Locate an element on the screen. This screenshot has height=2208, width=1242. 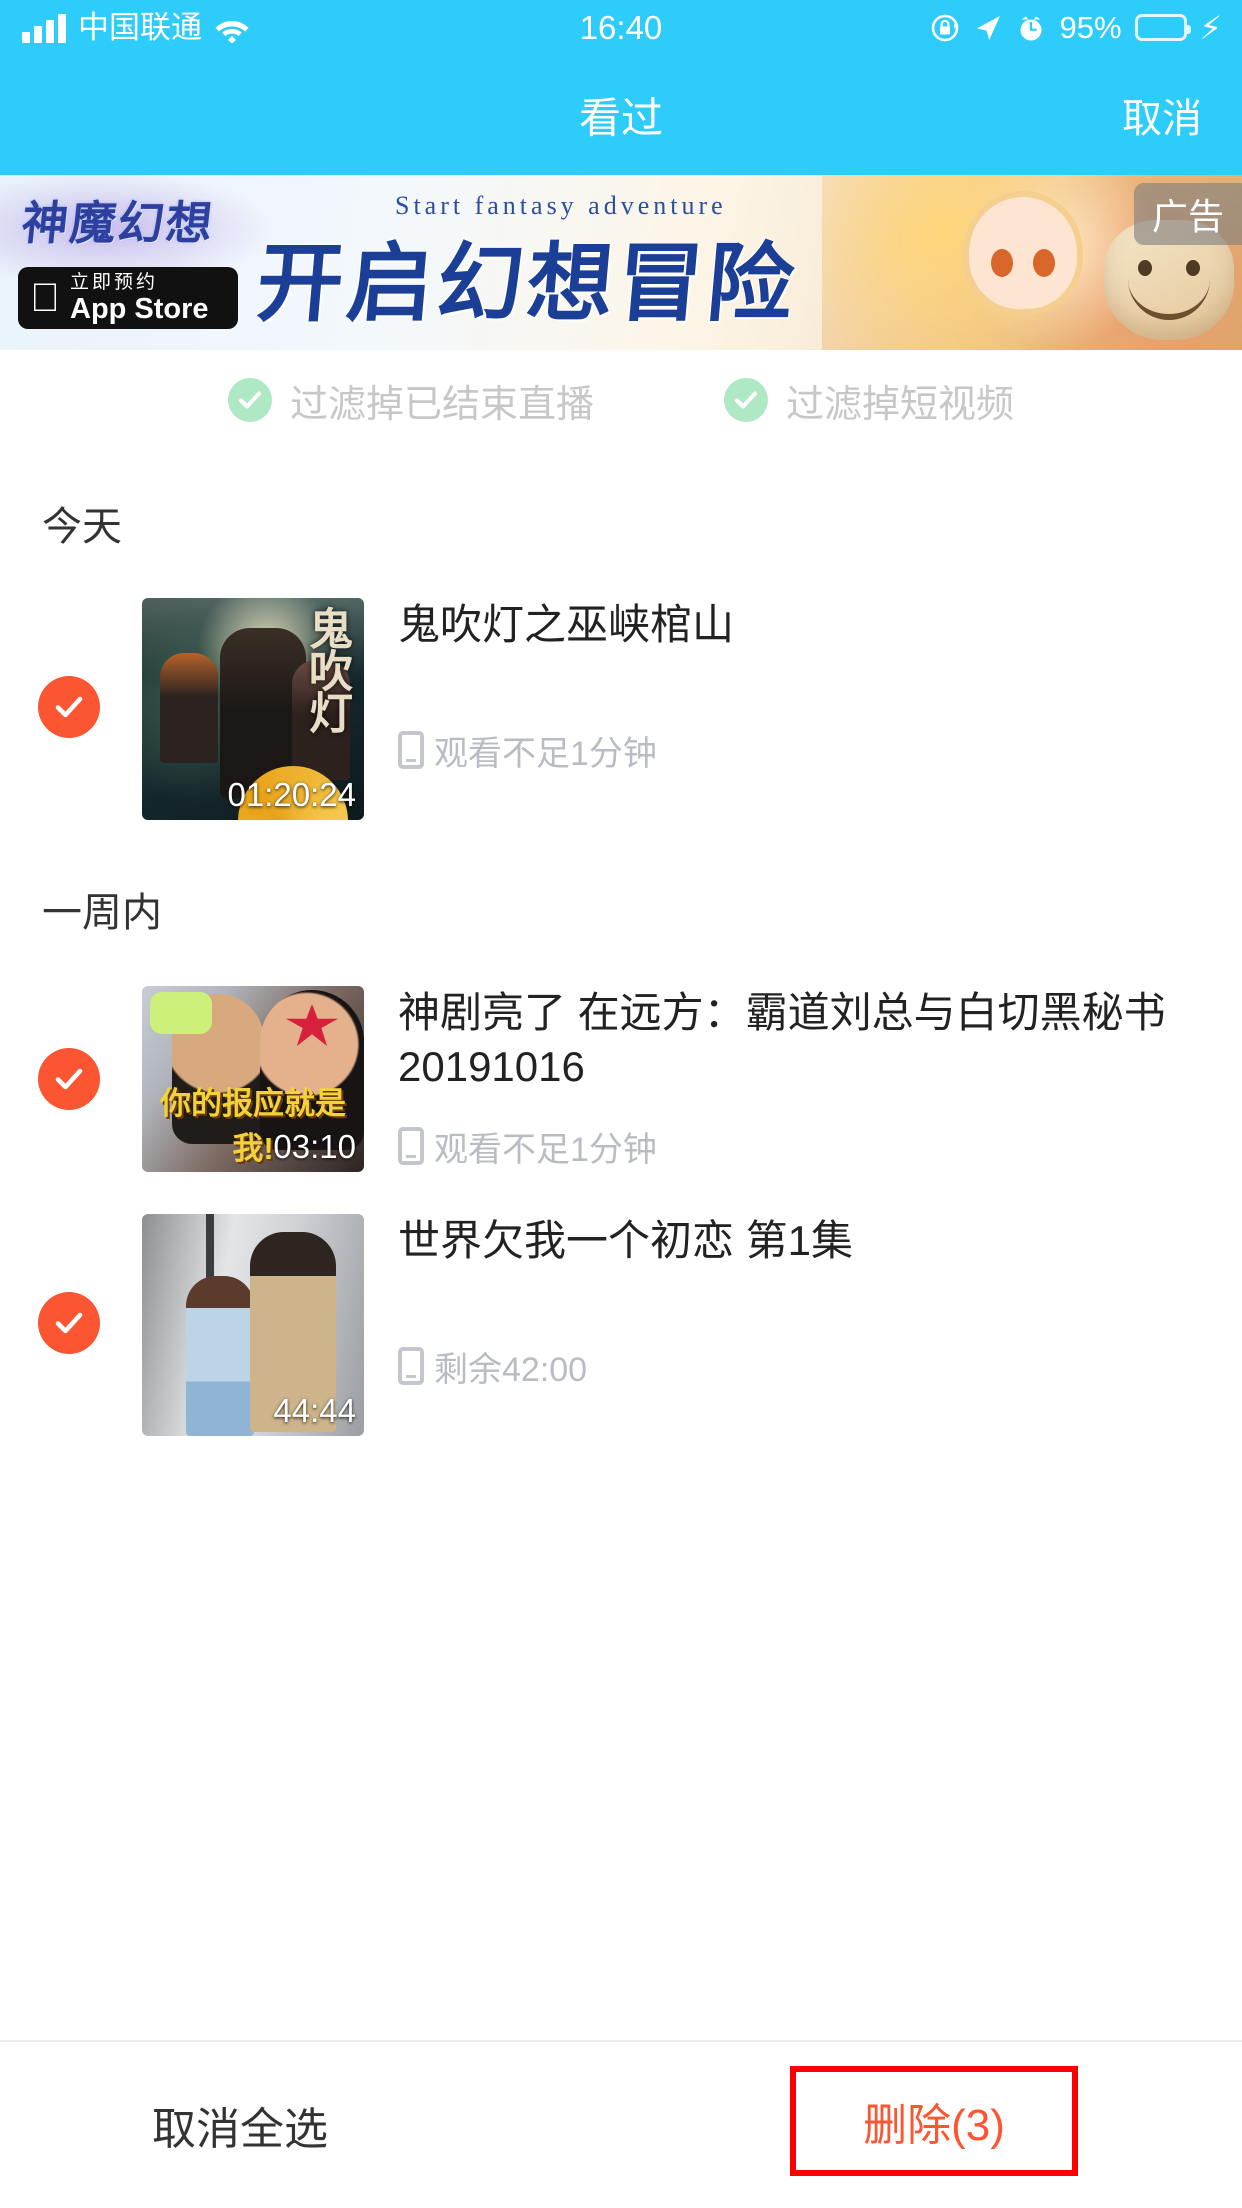
alarm-clock-icon is located at coordinates (1031, 28).